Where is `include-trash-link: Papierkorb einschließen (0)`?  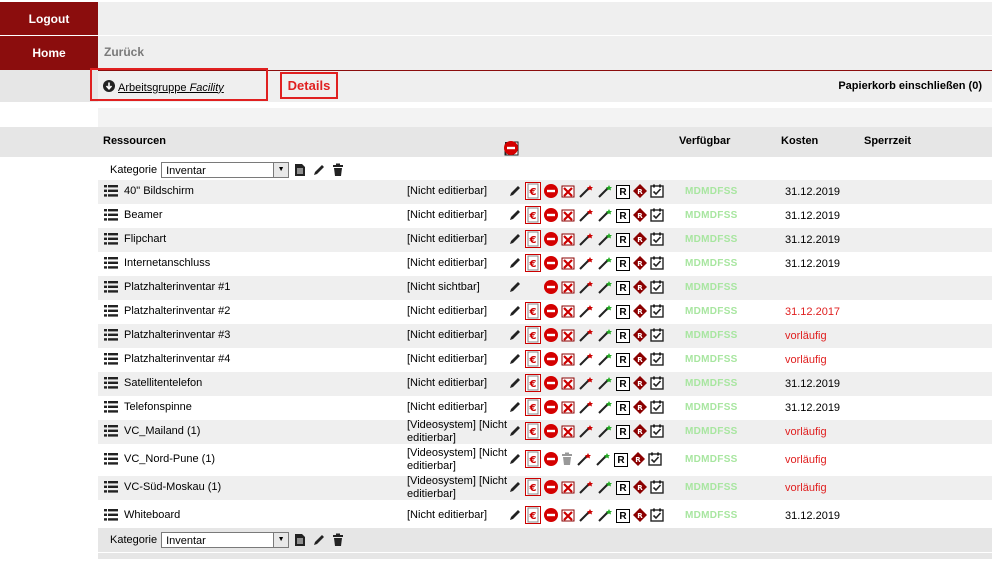 include-trash-link: Papierkorb einschließen (0) is located at coordinates (910, 86).